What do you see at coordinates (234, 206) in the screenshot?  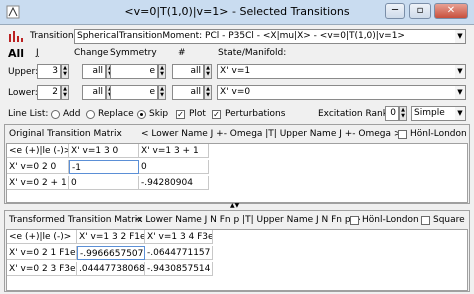 I see `splitter-handle-icon: ▲▼` at bounding box center [234, 206].